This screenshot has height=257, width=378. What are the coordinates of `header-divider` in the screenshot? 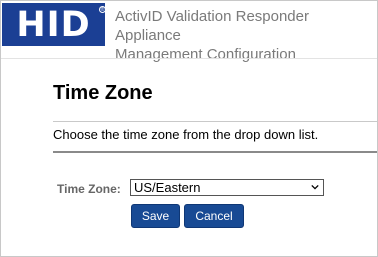 It's located at (189, 58).